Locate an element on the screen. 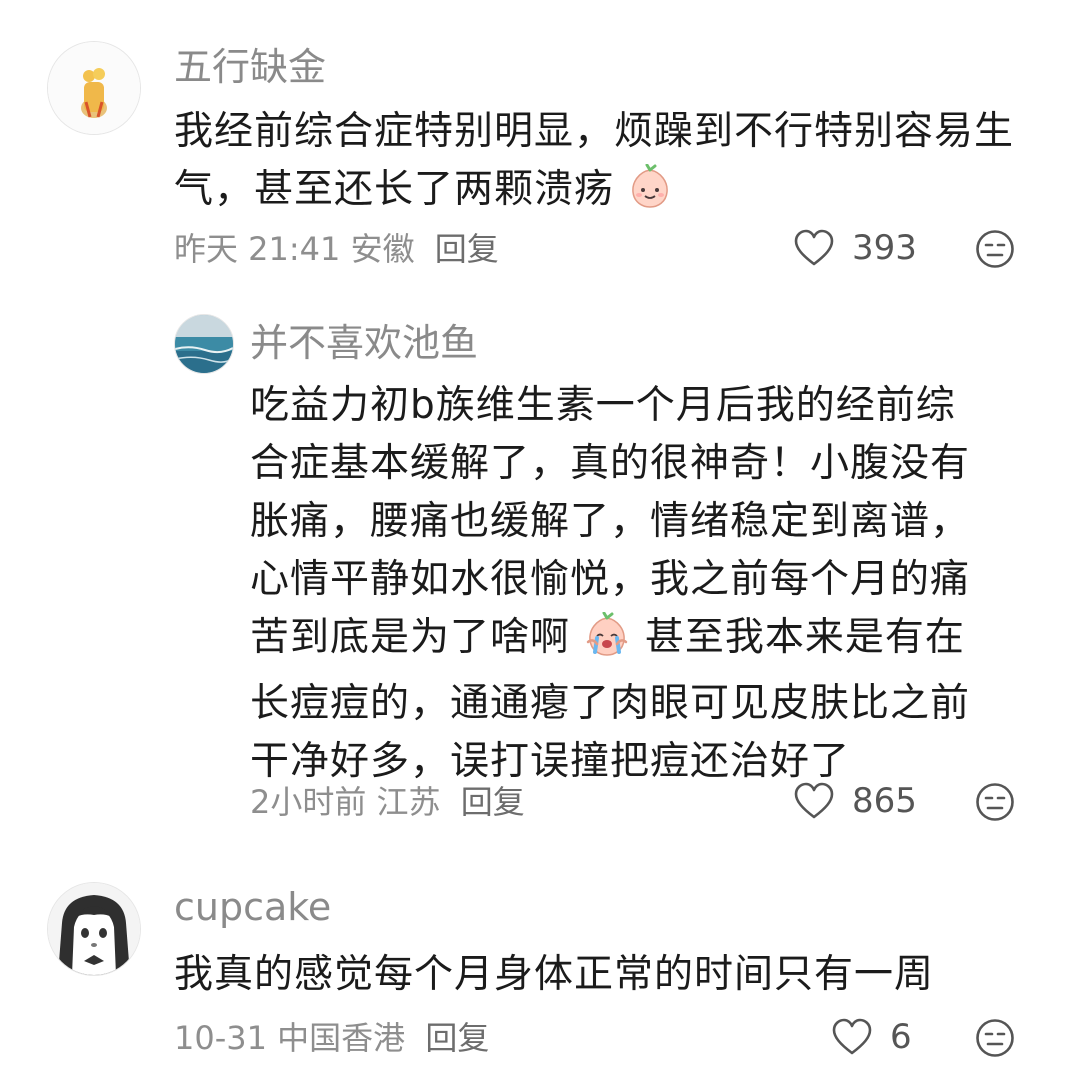  anime-girl-avatar-icon is located at coordinates (94, 929).